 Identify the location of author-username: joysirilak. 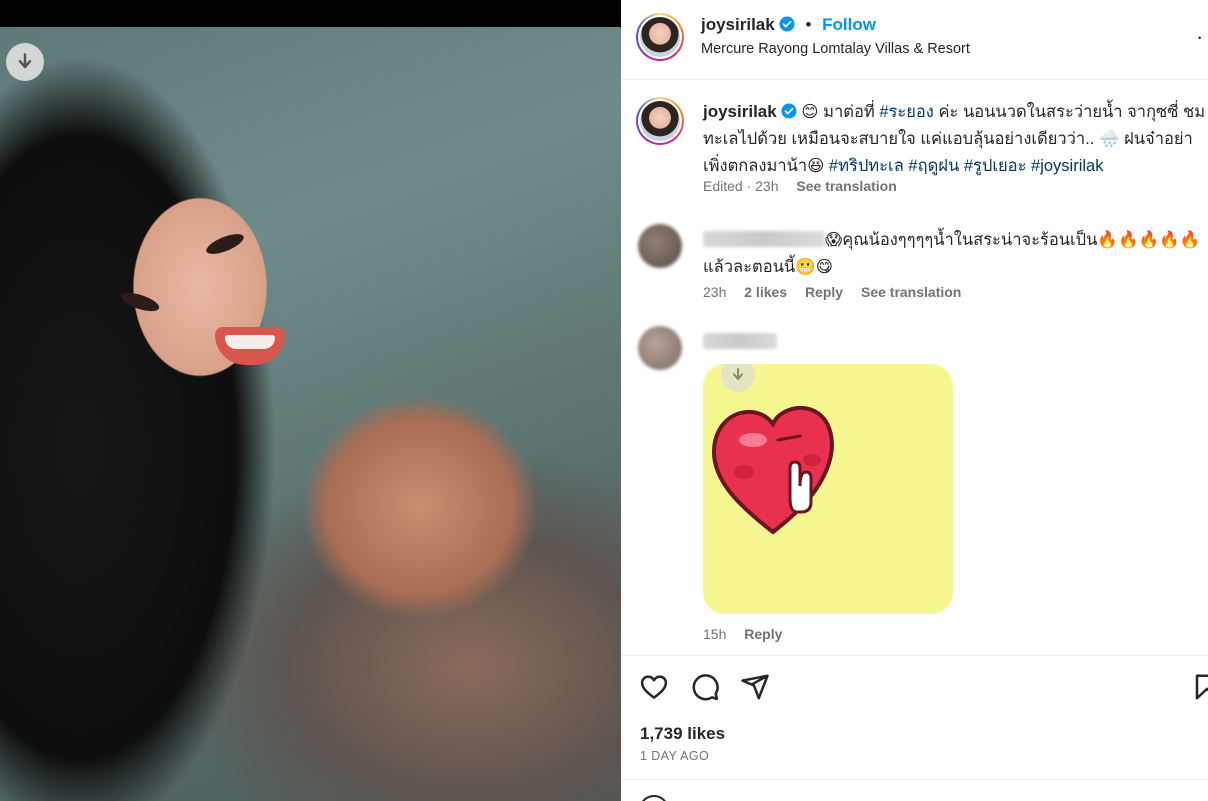
(738, 24).